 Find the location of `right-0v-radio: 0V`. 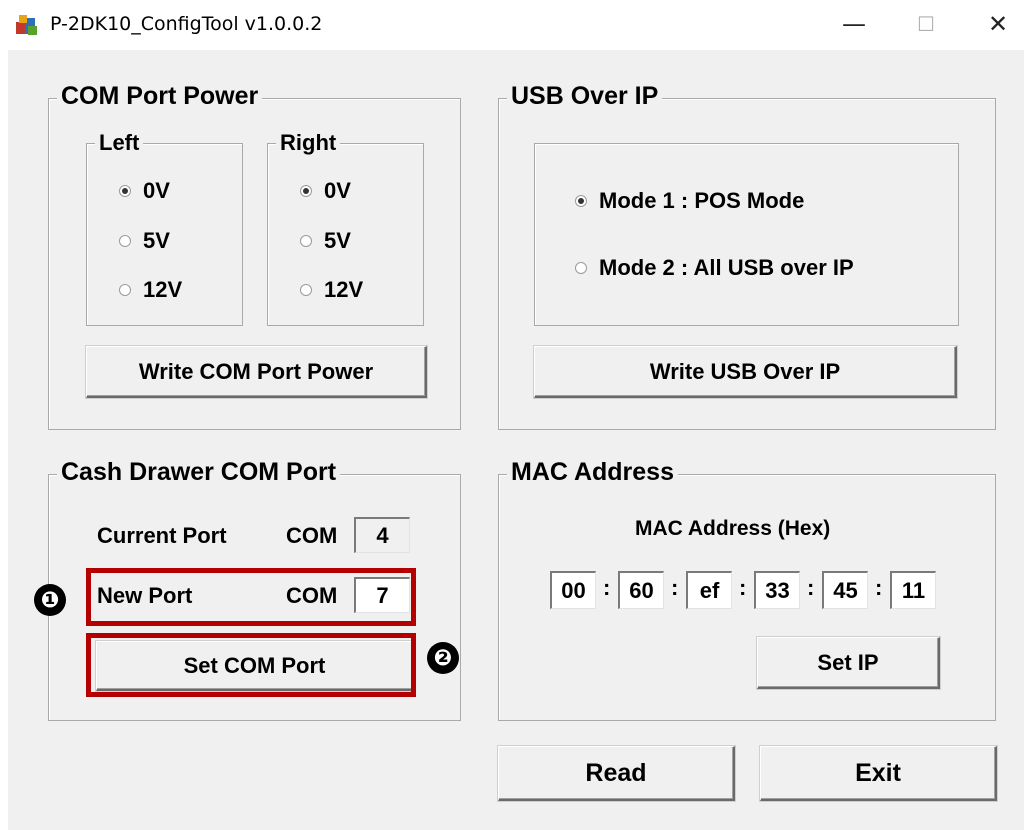

right-0v-radio: 0V is located at coordinates (325, 191).